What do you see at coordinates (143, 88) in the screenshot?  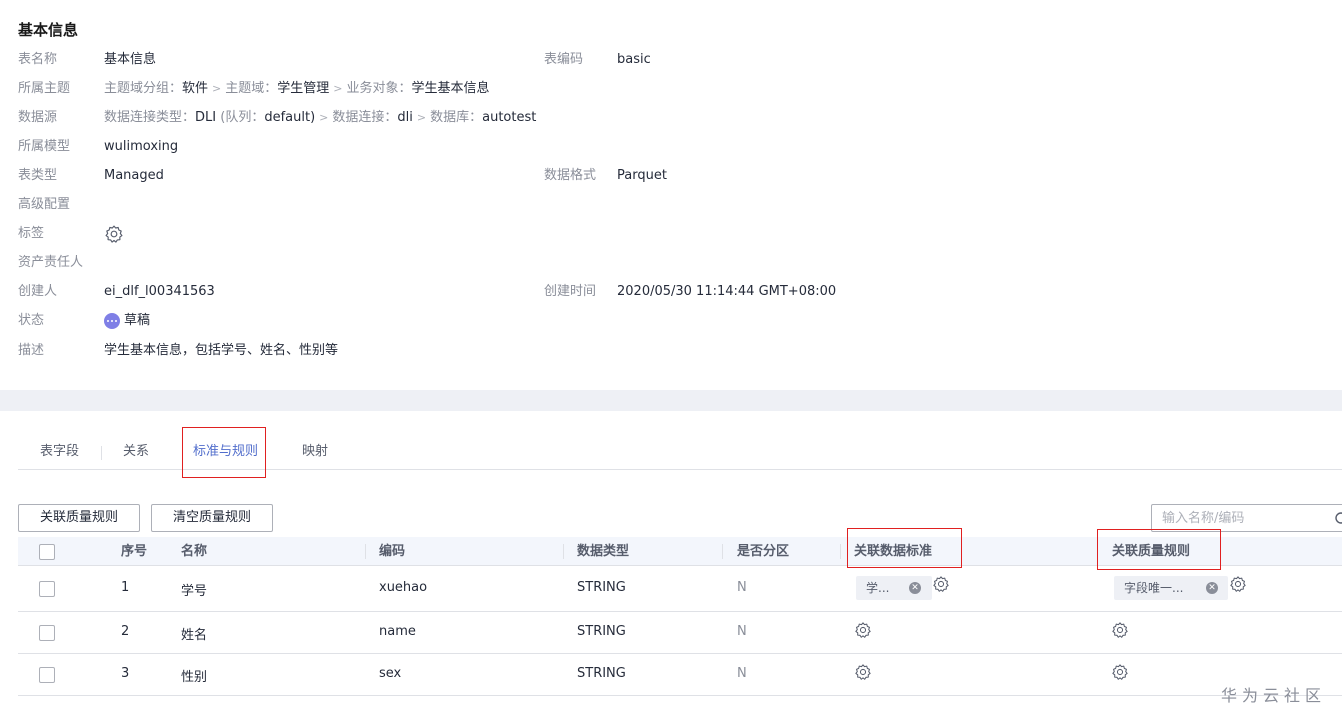 I see `topic-group-label: 主题域分组：` at bounding box center [143, 88].